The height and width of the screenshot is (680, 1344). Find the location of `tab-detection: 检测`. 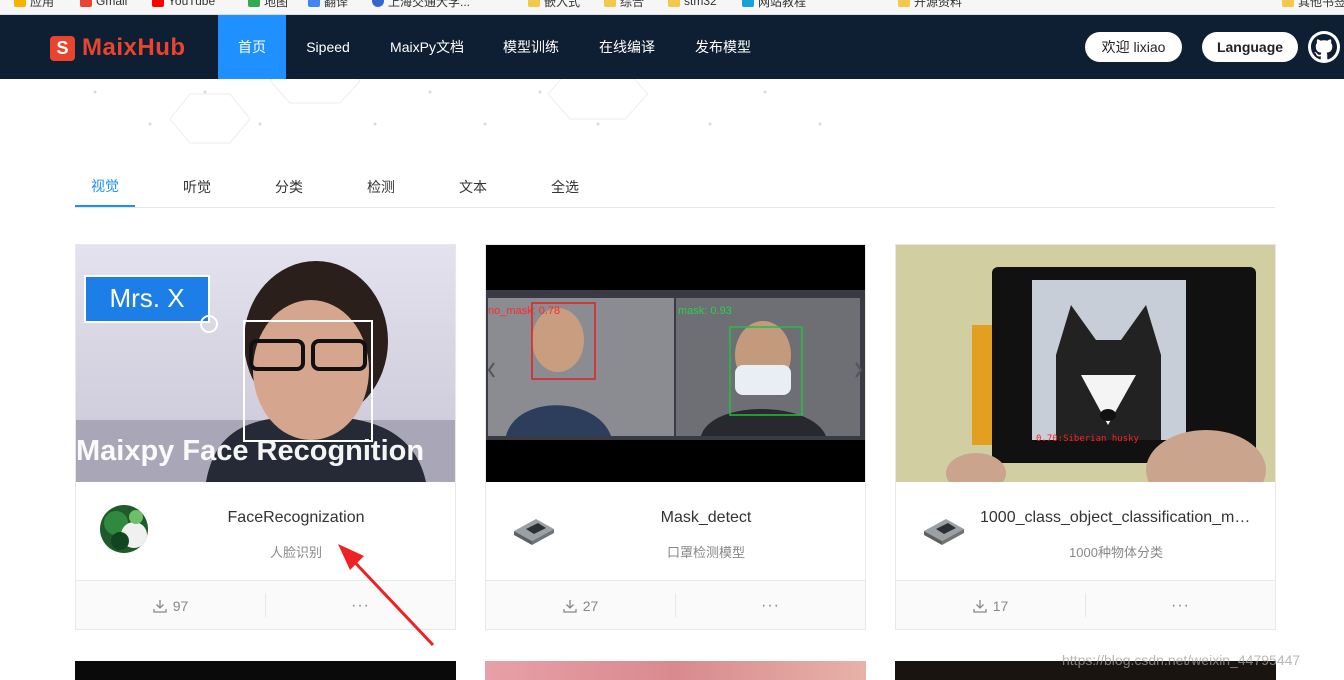

tab-detection: 检测 is located at coordinates (381, 186).